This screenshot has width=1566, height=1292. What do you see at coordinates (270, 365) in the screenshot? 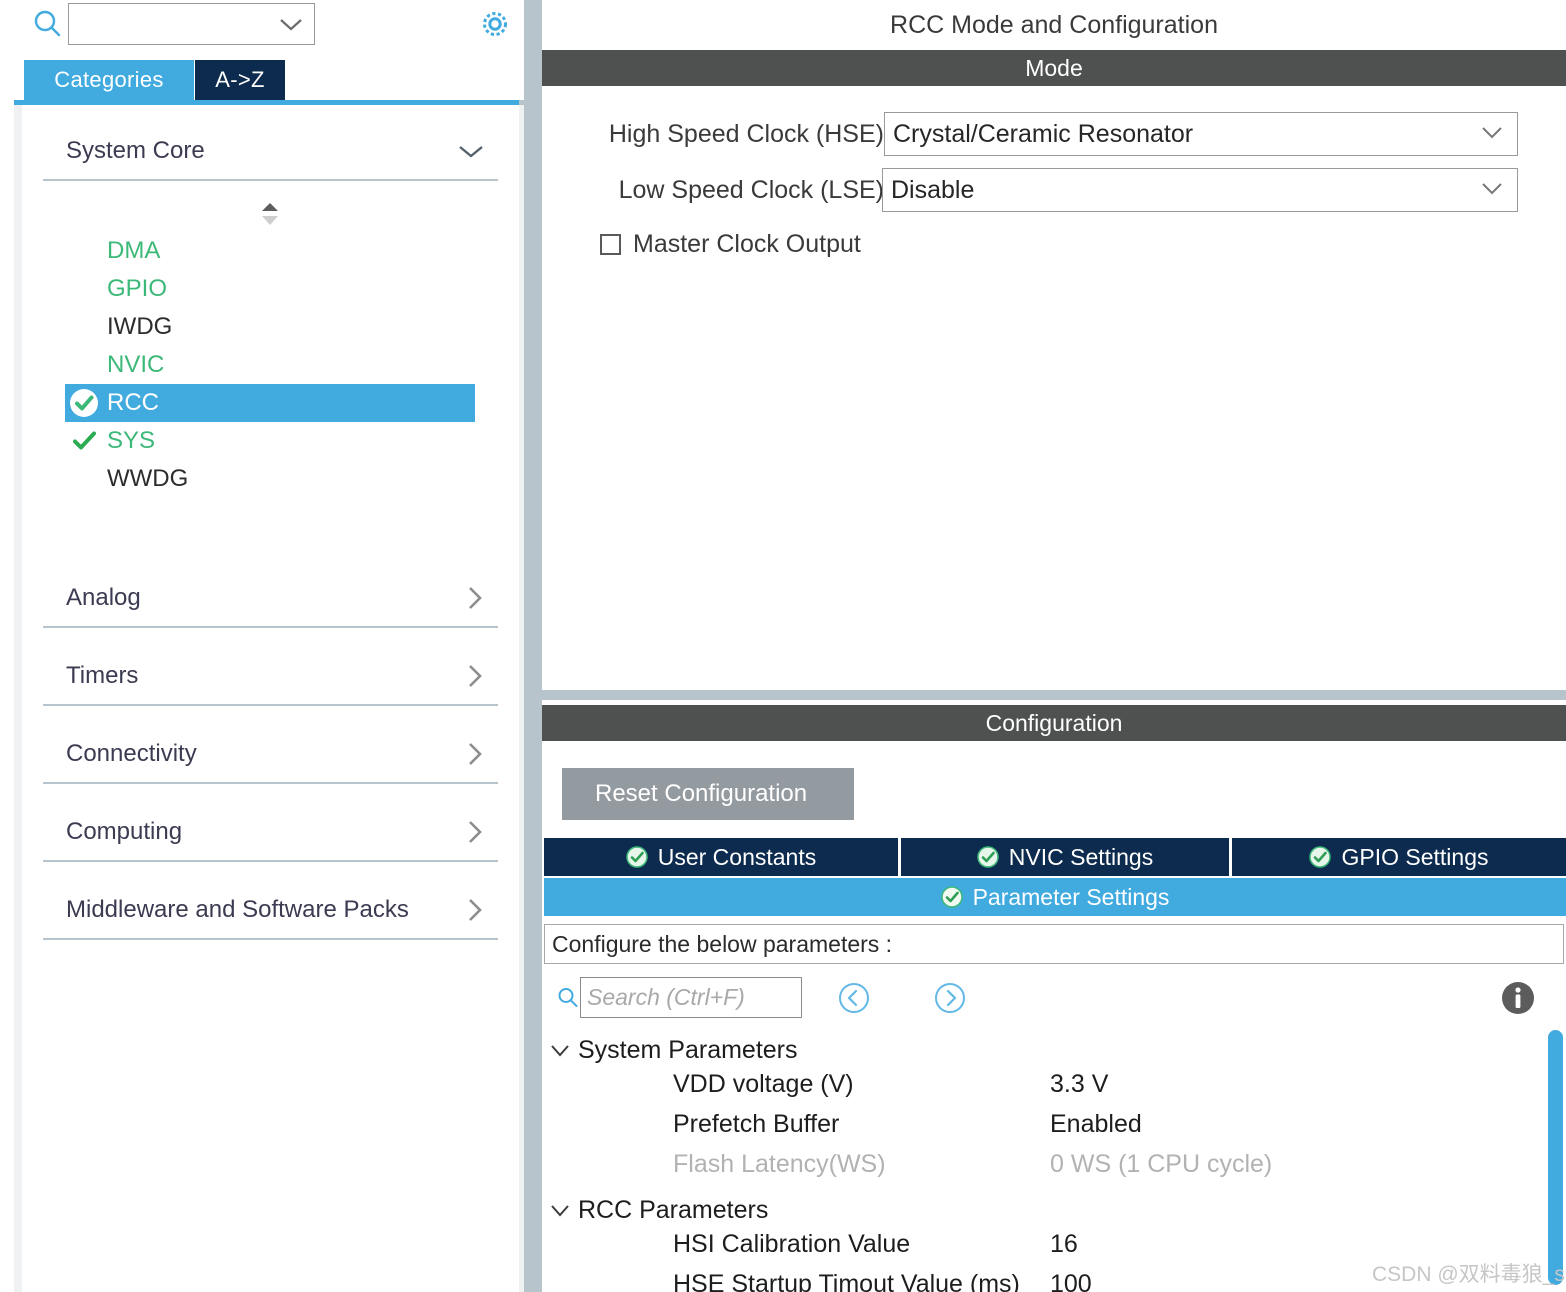
I see `sidebar-item-nvic: NVIC` at bounding box center [270, 365].